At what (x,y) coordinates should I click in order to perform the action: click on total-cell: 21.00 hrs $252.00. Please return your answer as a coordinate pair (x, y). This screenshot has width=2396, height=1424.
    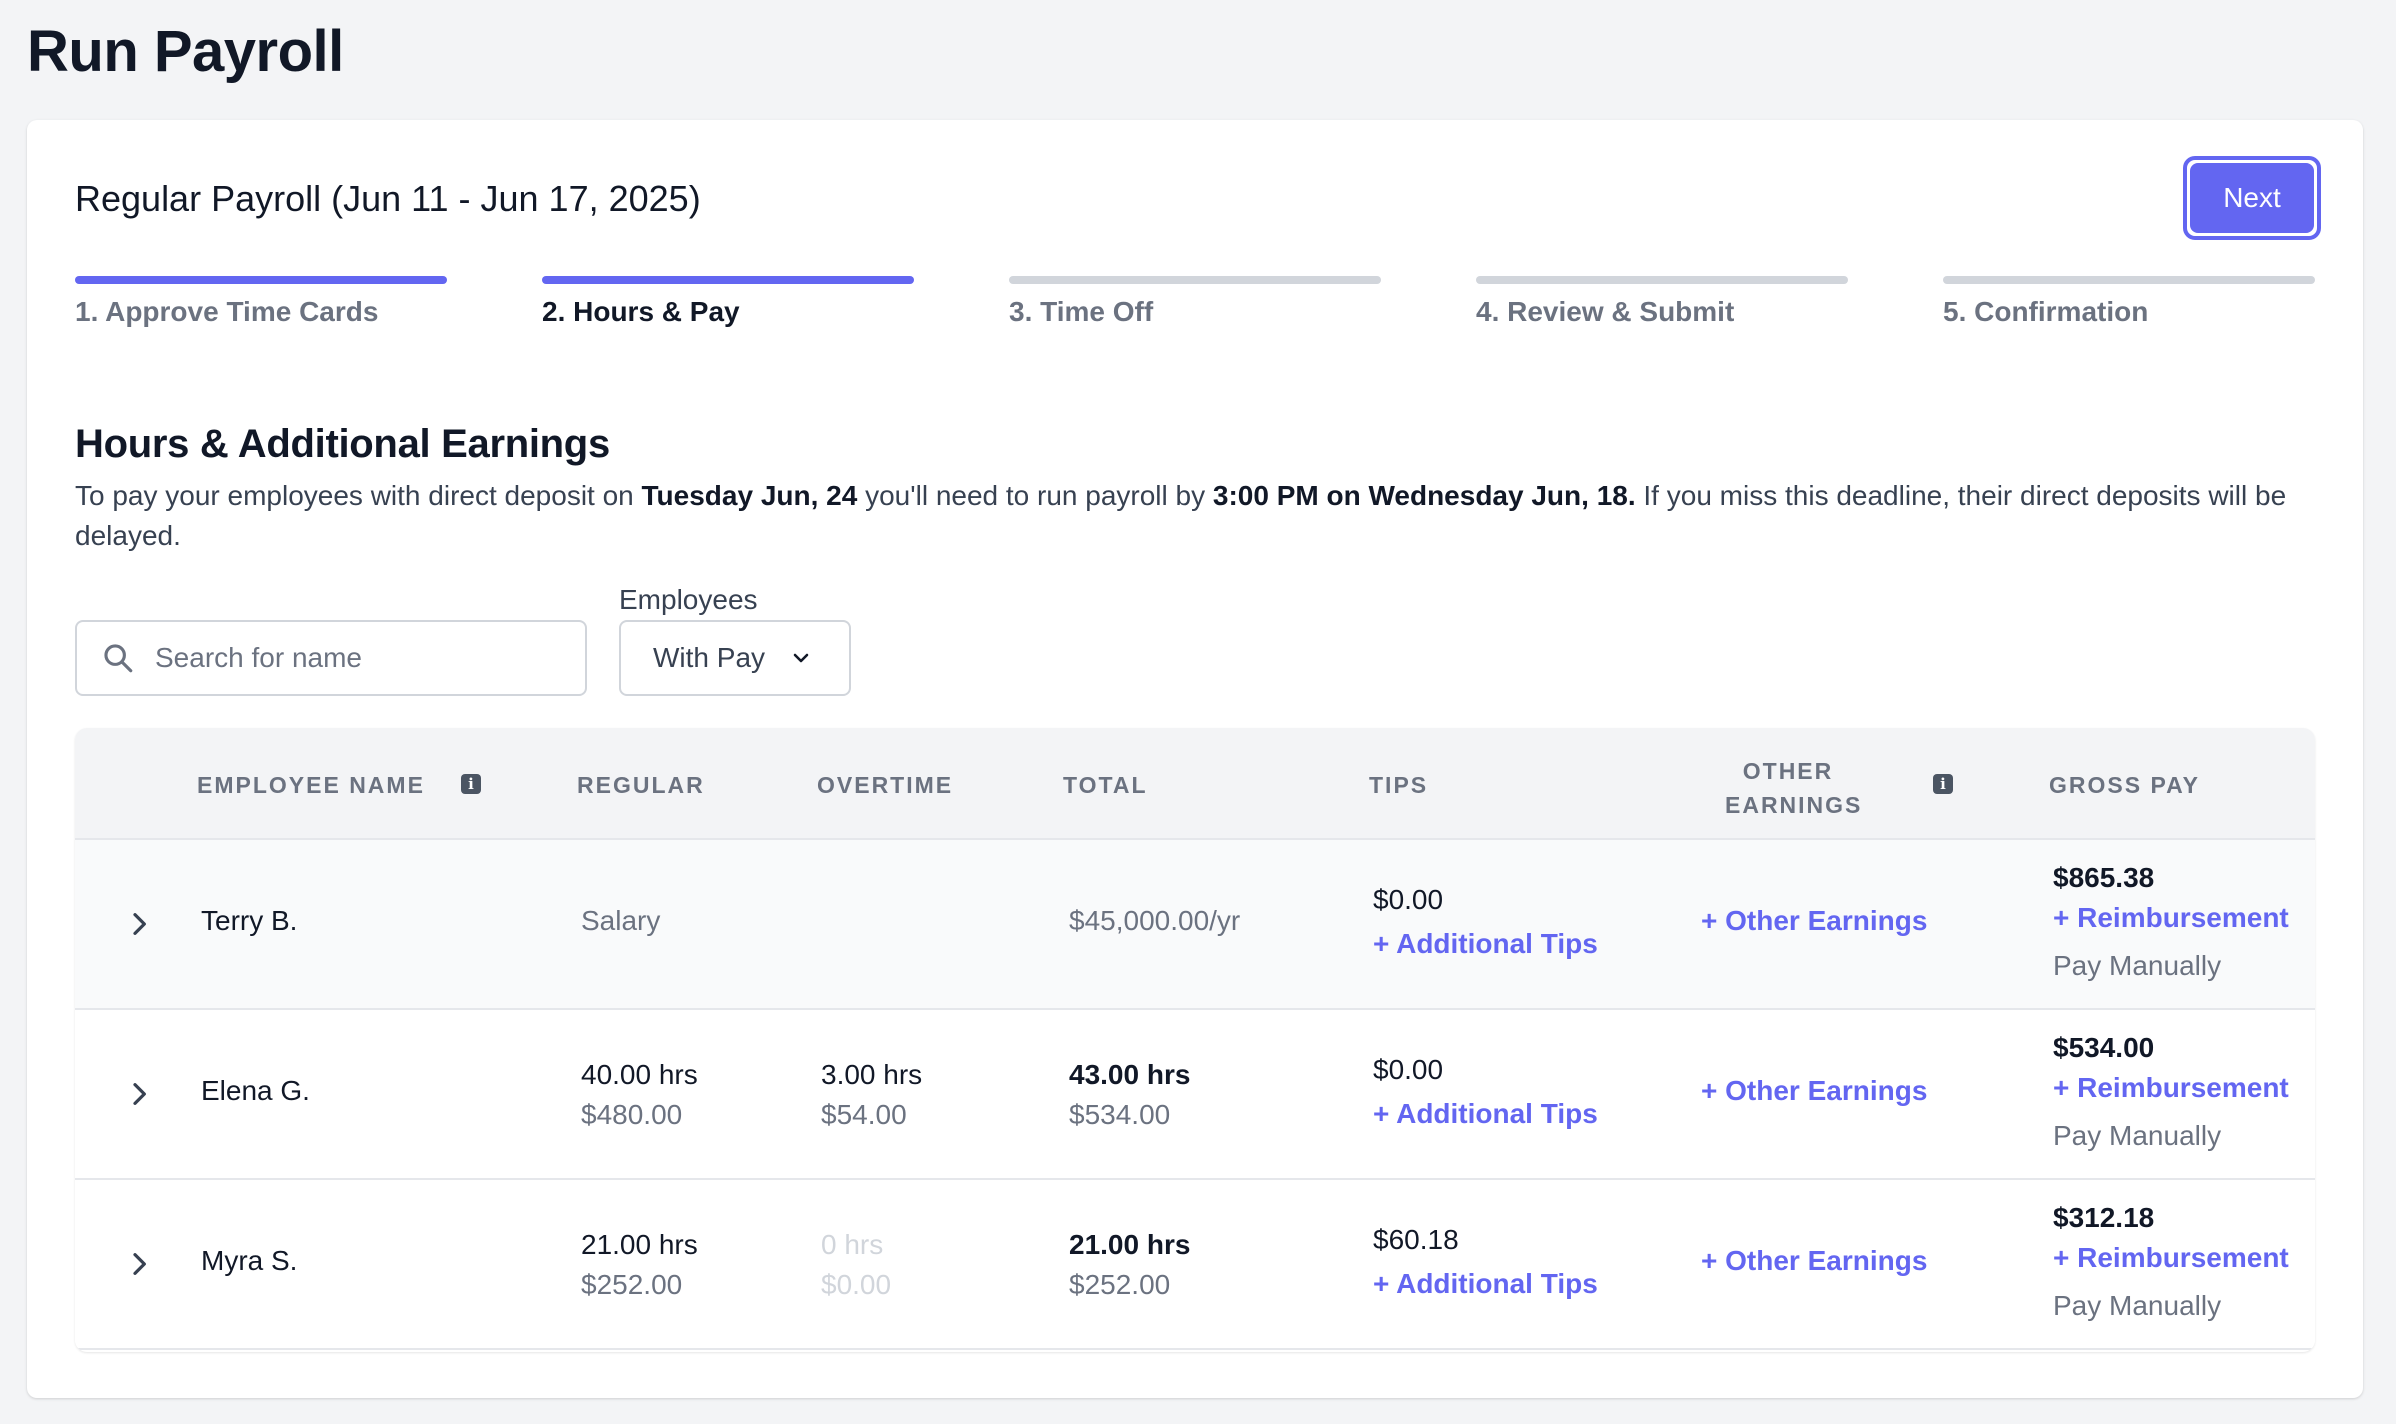
    Looking at the image, I should click on (1129, 1265).